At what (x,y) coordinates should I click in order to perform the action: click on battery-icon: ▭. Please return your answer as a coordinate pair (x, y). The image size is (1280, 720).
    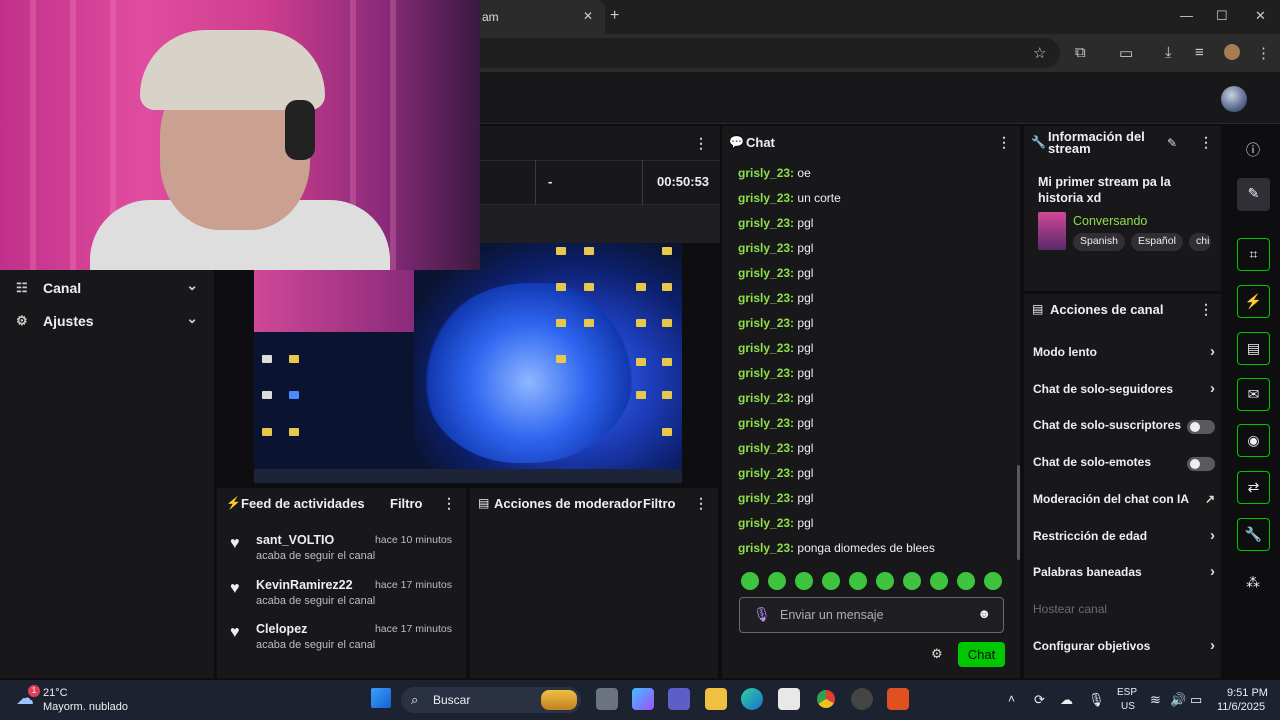
    Looking at the image, I should click on (1196, 700).